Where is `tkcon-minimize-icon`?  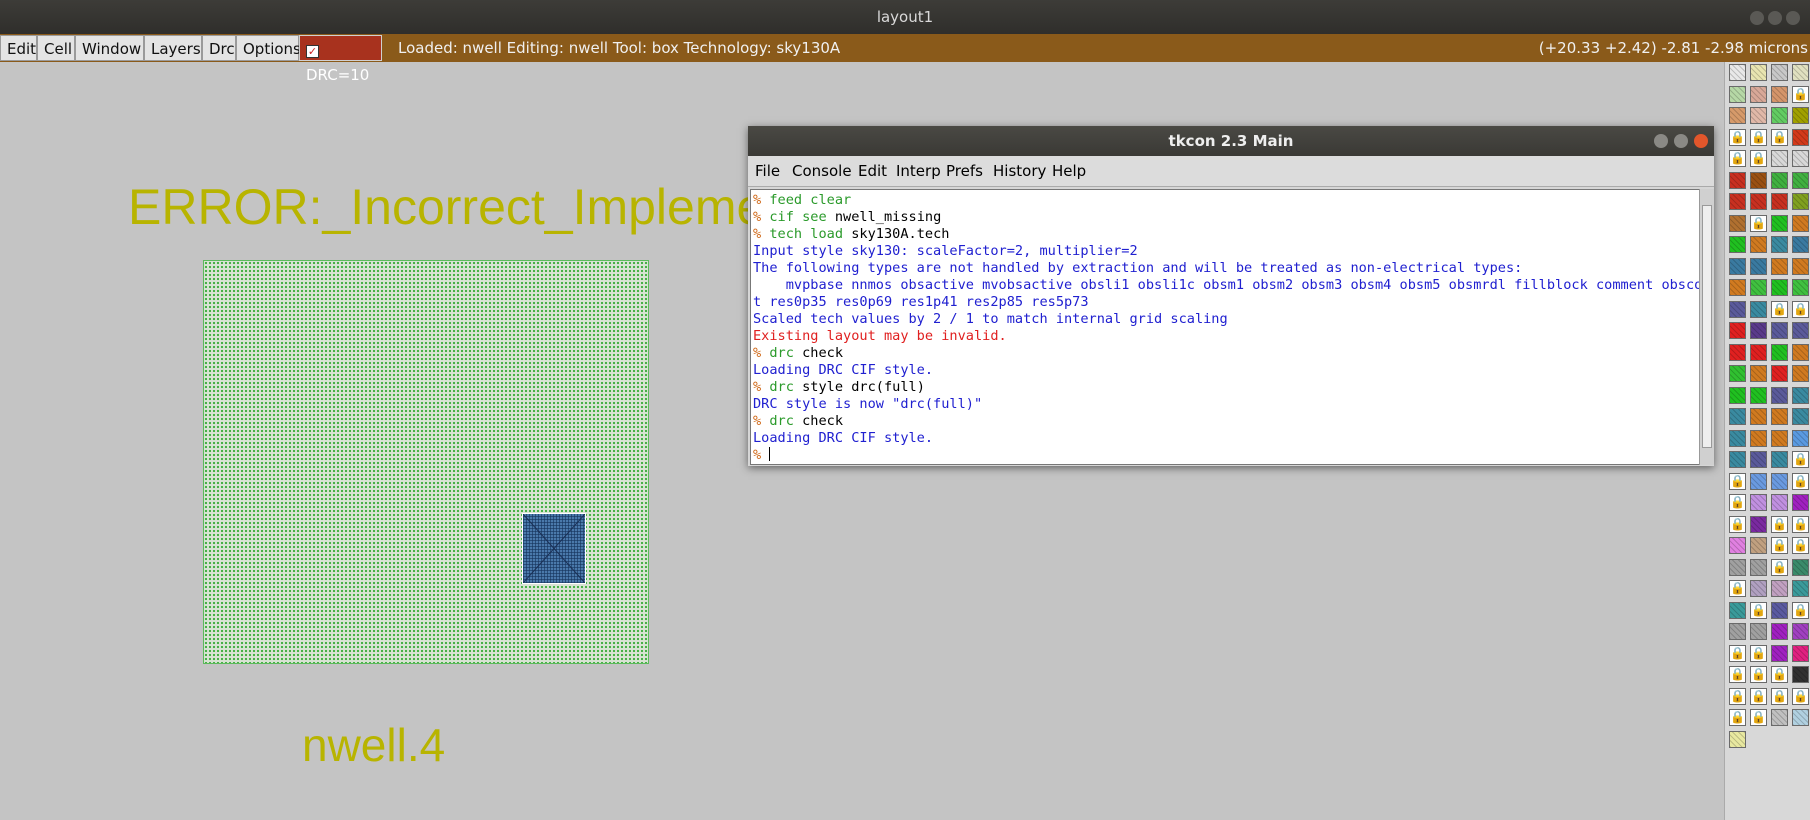 tkcon-minimize-icon is located at coordinates (1661, 141).